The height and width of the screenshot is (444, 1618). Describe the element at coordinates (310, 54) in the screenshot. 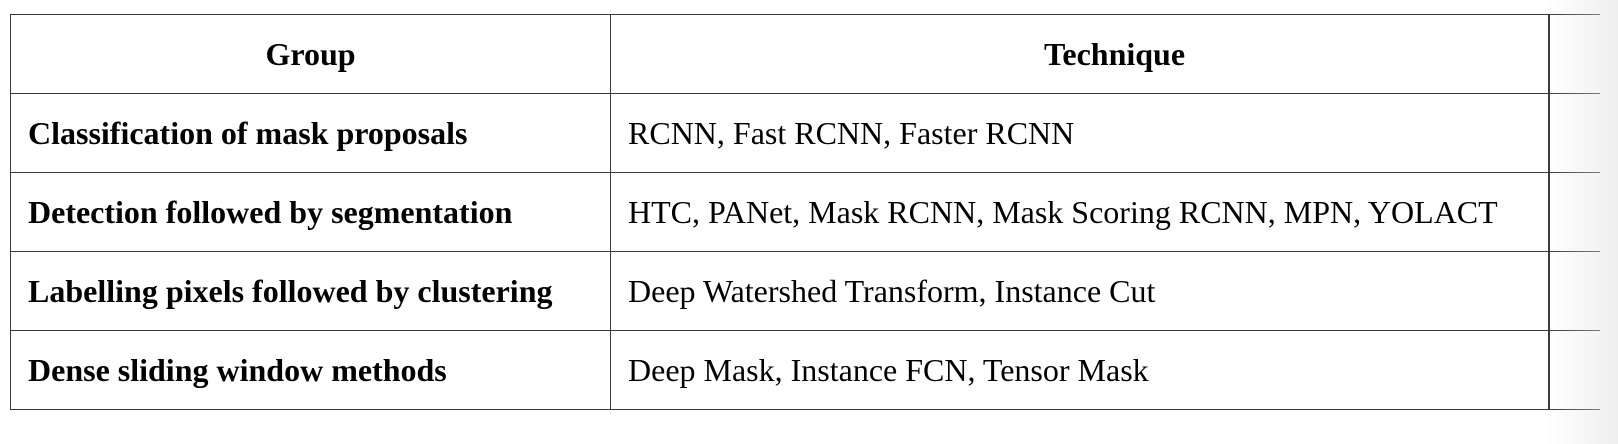

I see `header-group: Group` at that location.